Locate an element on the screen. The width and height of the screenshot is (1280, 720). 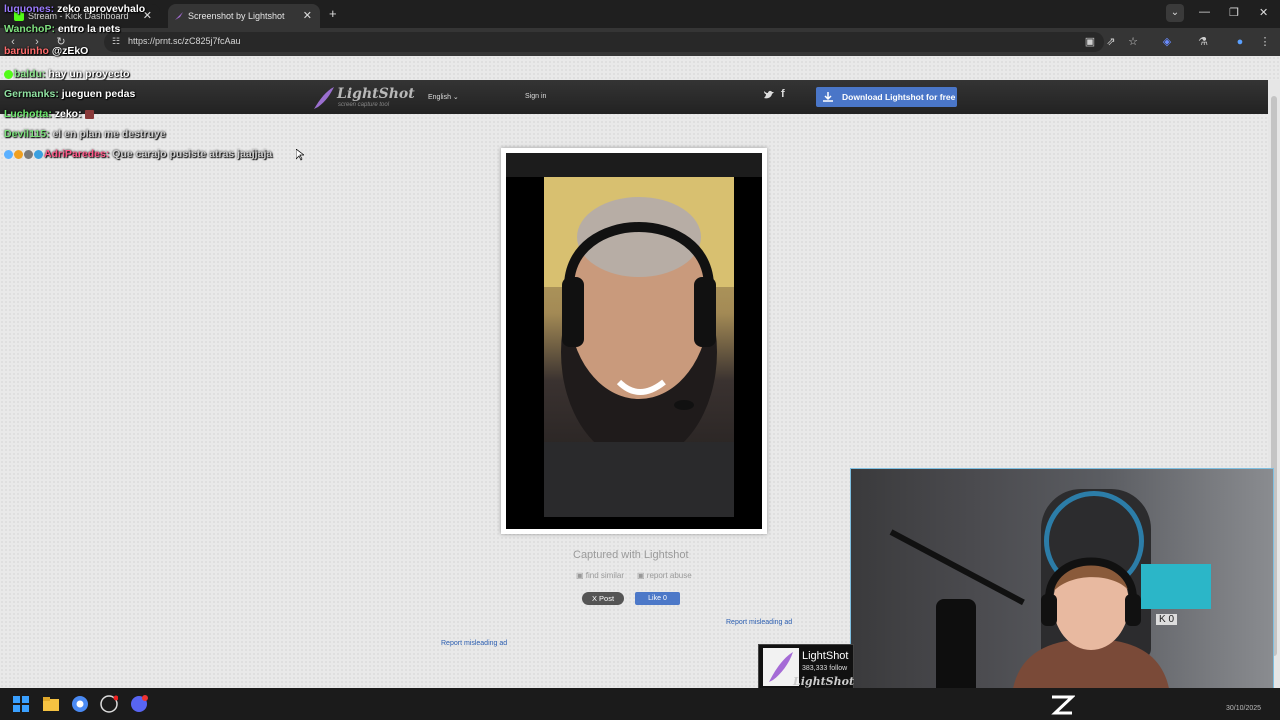
verified-badge-icon is located at coordinates (8, 74).